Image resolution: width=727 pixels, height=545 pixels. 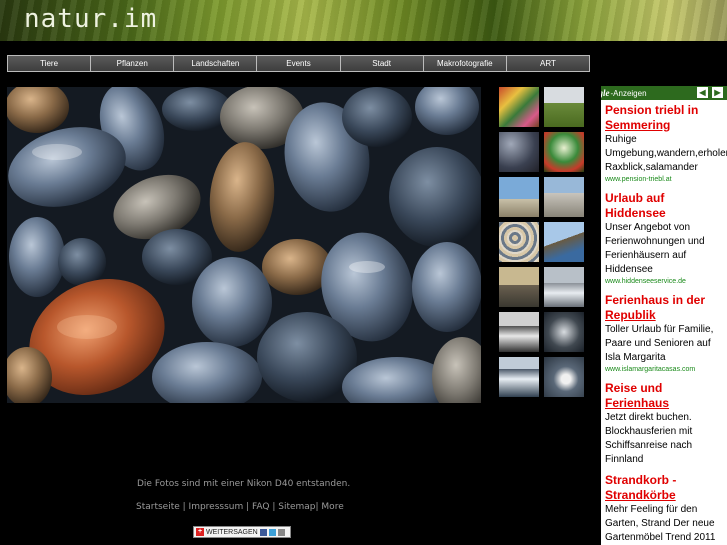 I want to click on ad-text: Ferienhäusern auf, so click(x=646, y=255).